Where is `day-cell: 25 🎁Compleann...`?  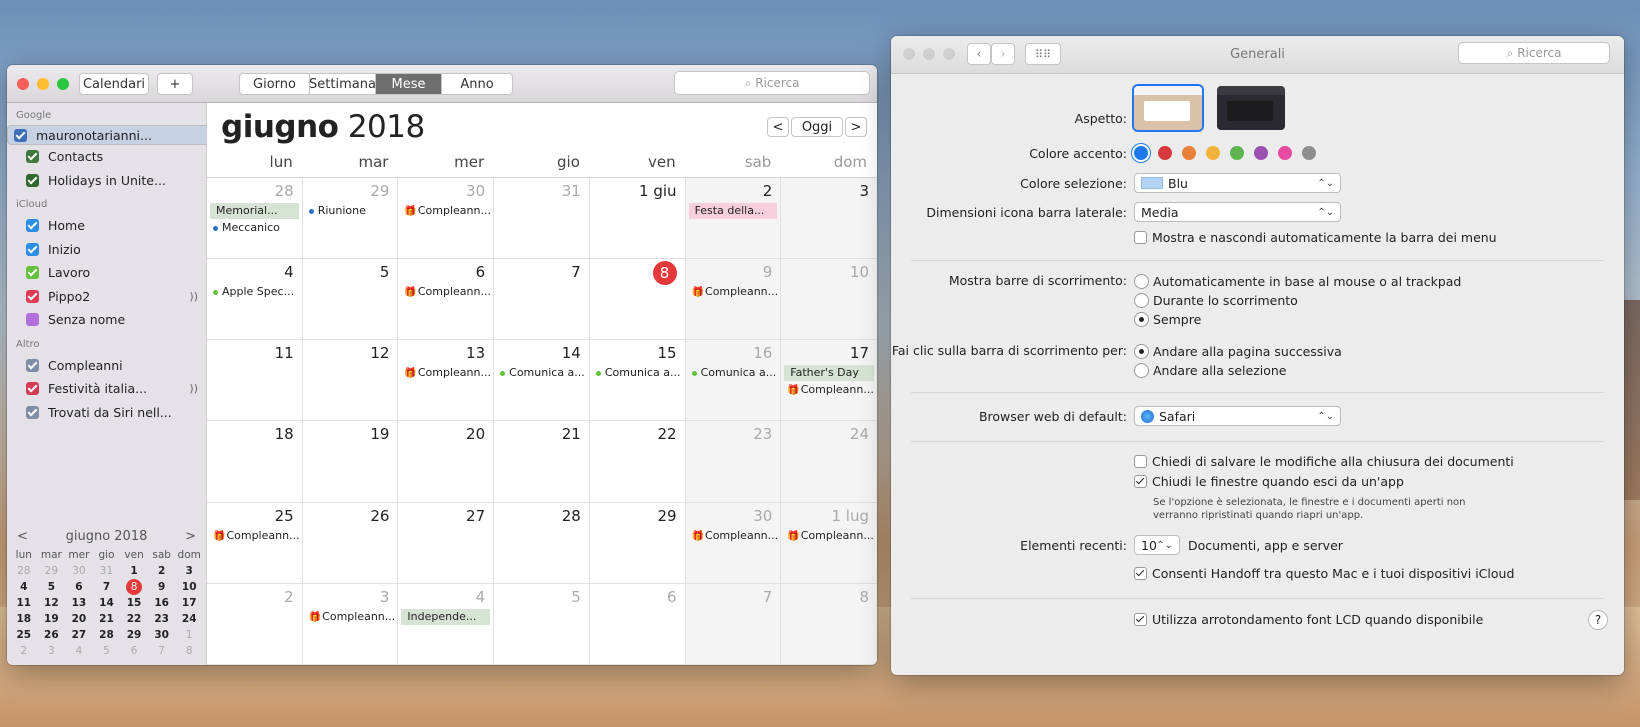
day-cell: 25 🎁Compleann... is located at coordinates (255, 543).